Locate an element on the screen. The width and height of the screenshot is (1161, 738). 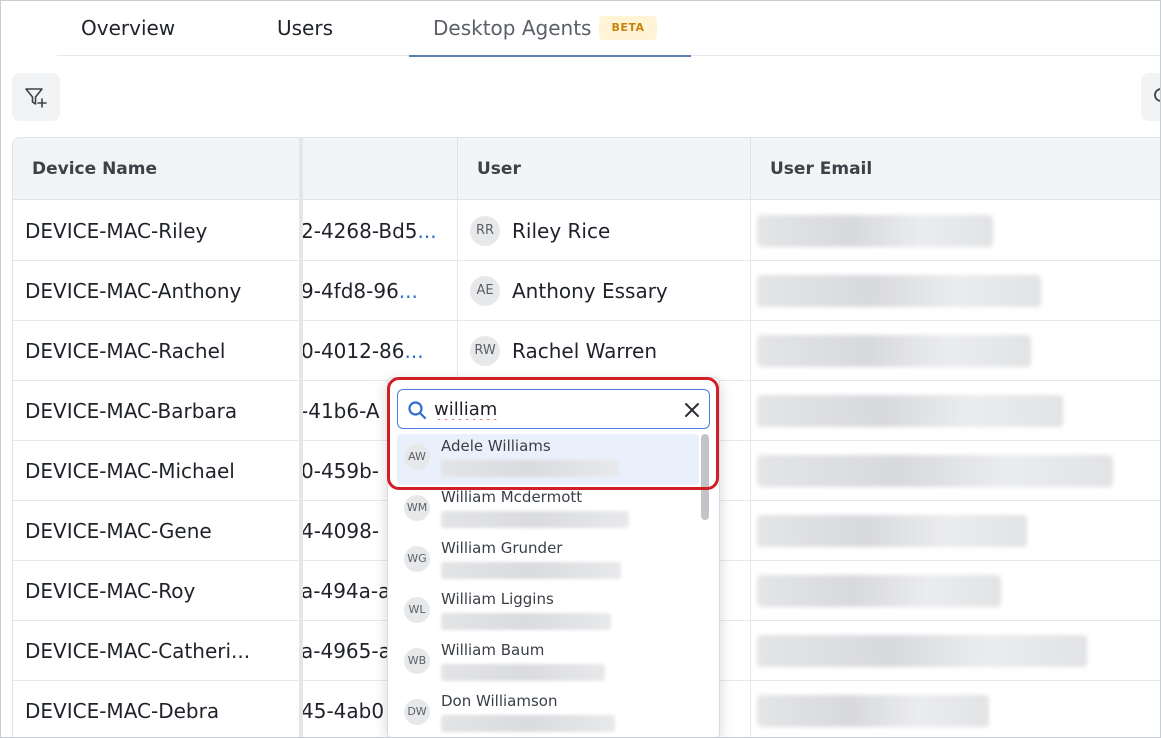
add-filter-button is located at coordinates (36, 97).